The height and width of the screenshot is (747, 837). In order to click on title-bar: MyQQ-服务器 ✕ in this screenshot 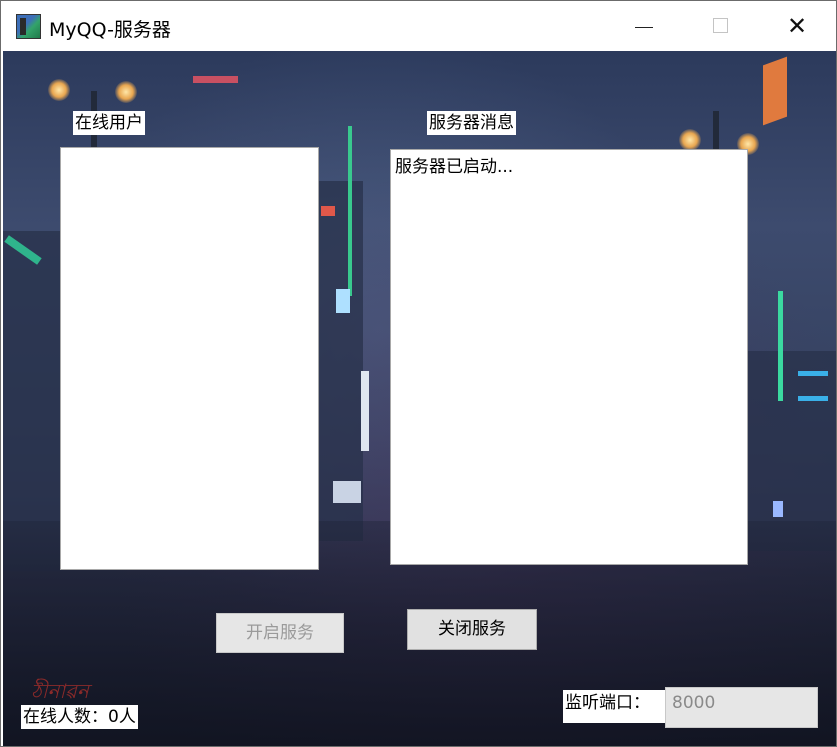, I will do `click(418, 26)`.